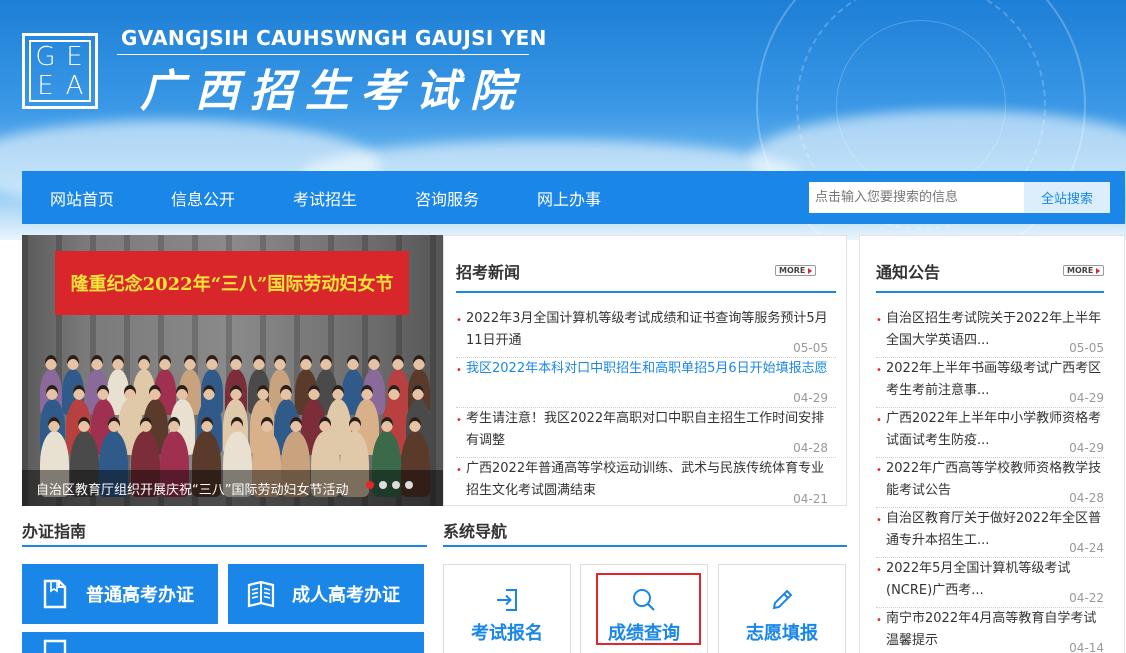  I want to click on document-icon, so click(55, 646).